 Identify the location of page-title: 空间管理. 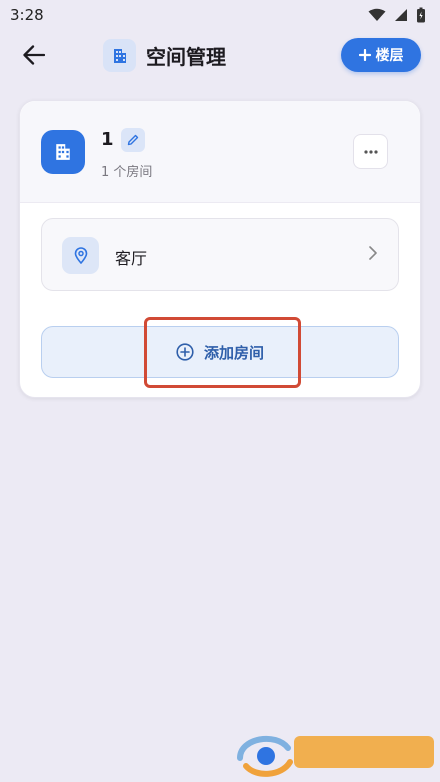
(186, 57).